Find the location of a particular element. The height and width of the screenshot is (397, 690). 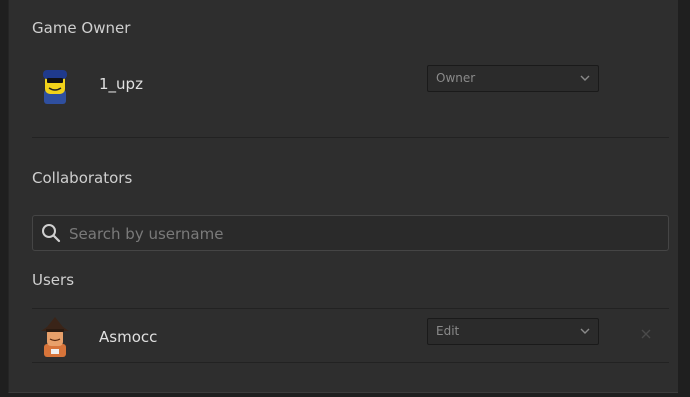

user-username: Asmocc is located at coordinates (128, 337).